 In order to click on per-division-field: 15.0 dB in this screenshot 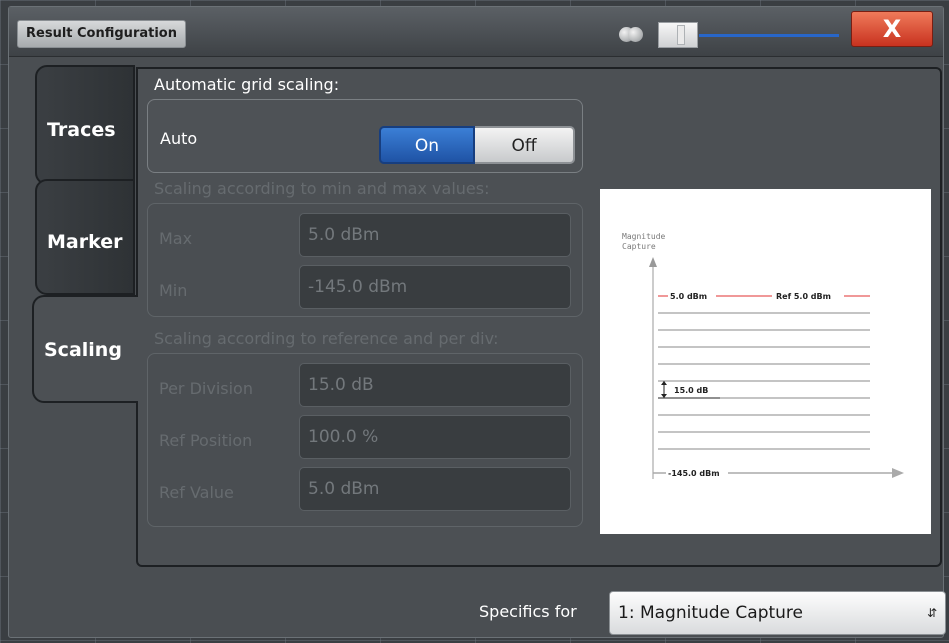, I will do `click(435, 385)`.